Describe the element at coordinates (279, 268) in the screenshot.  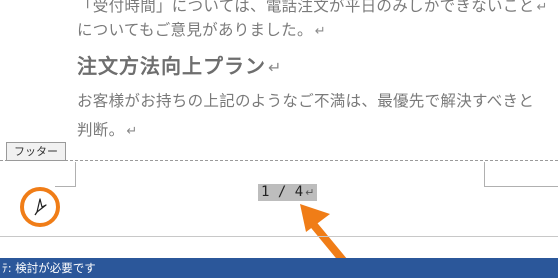
I see `status-bar: ﾃ: 検討が必要です` at that location.